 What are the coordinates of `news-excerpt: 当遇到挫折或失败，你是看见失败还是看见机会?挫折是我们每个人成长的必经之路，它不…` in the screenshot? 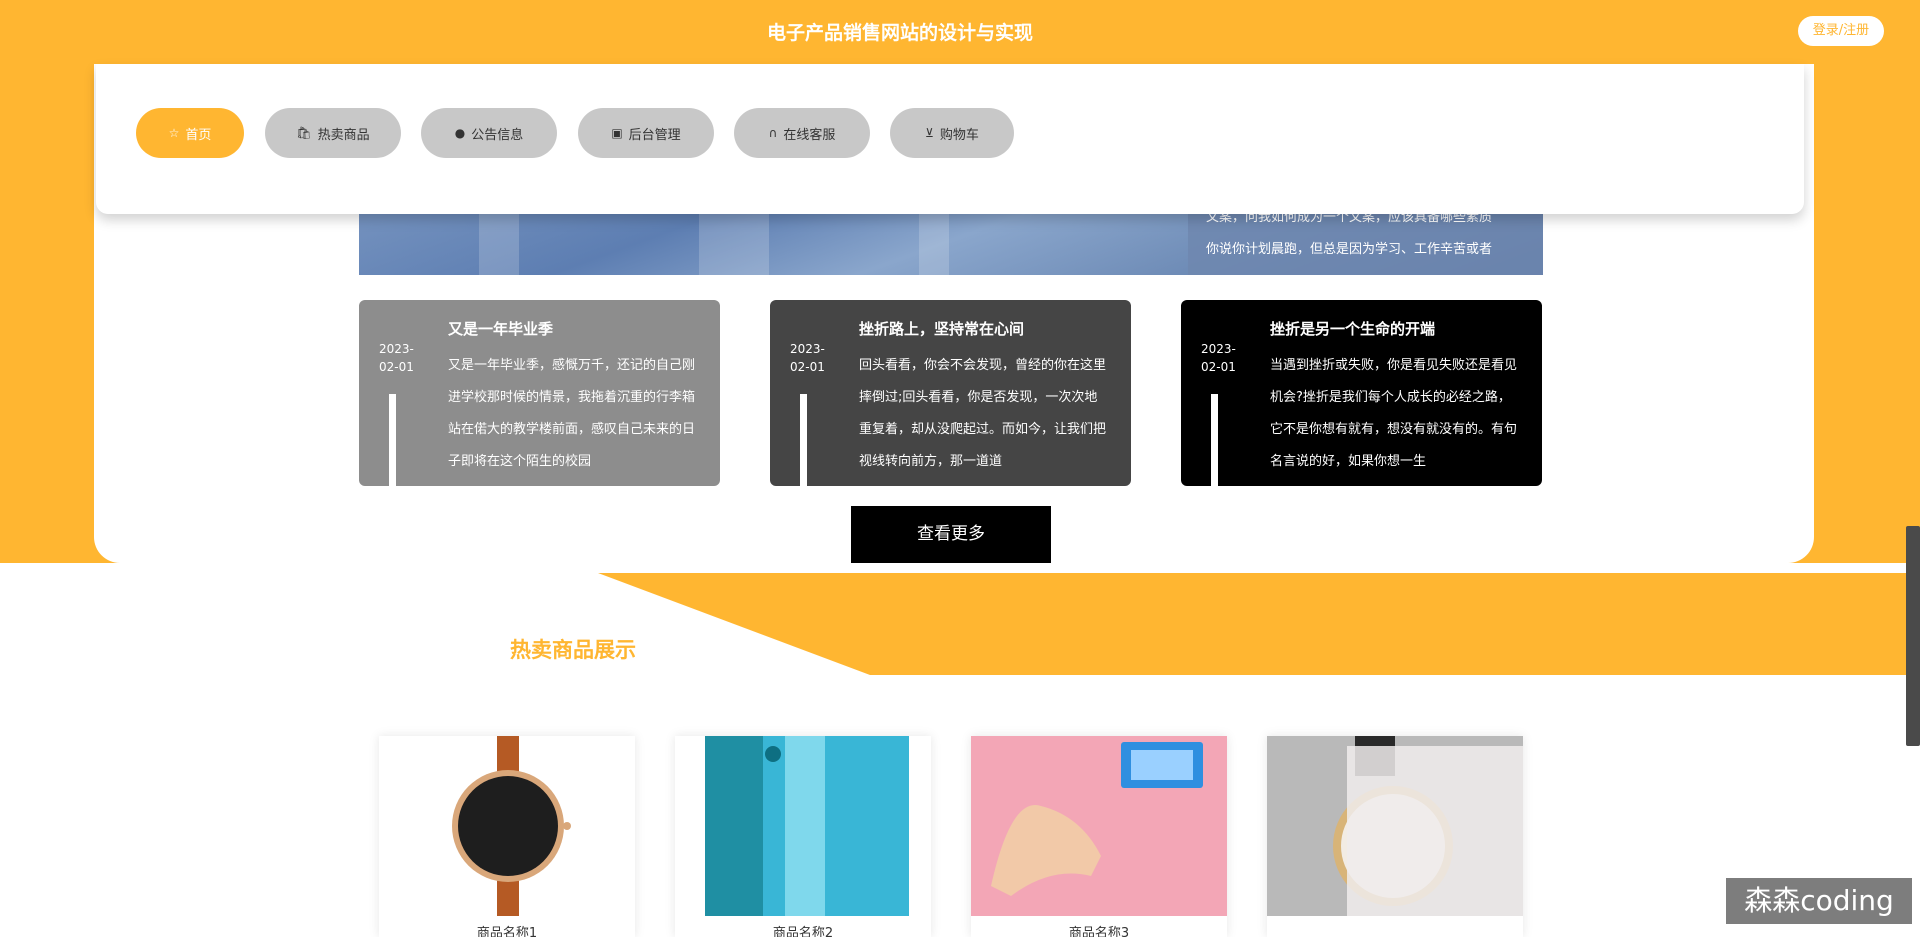 It's located at (1394, 413).